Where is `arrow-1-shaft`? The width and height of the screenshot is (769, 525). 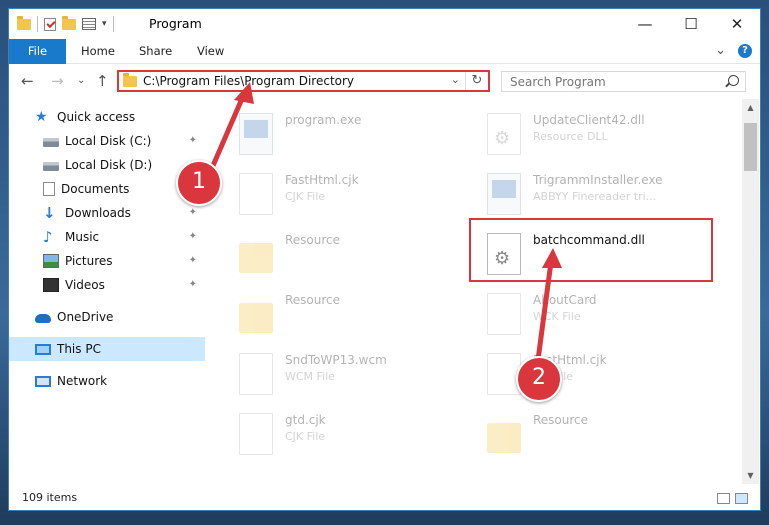
arrow-1-shaft is located at coordinates (228, 131).